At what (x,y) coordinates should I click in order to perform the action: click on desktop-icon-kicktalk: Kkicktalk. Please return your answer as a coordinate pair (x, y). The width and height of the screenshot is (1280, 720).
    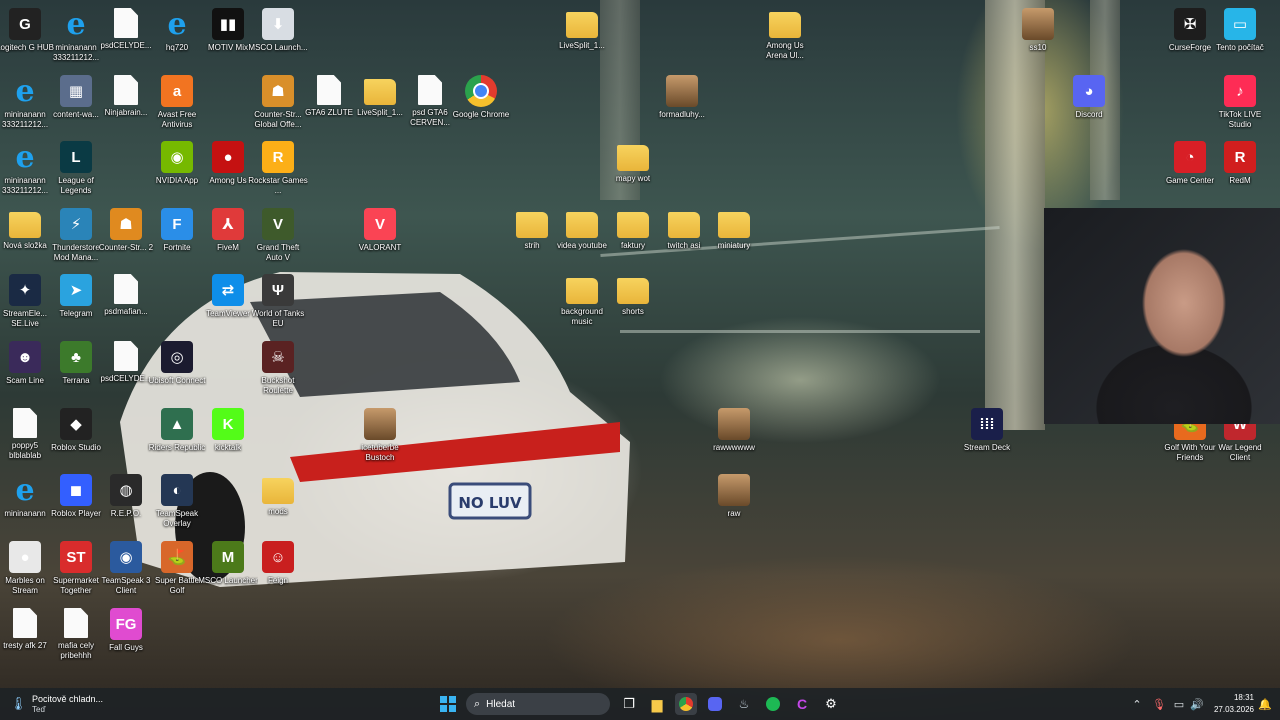
    Looking at the image, I should click on (228, 436).